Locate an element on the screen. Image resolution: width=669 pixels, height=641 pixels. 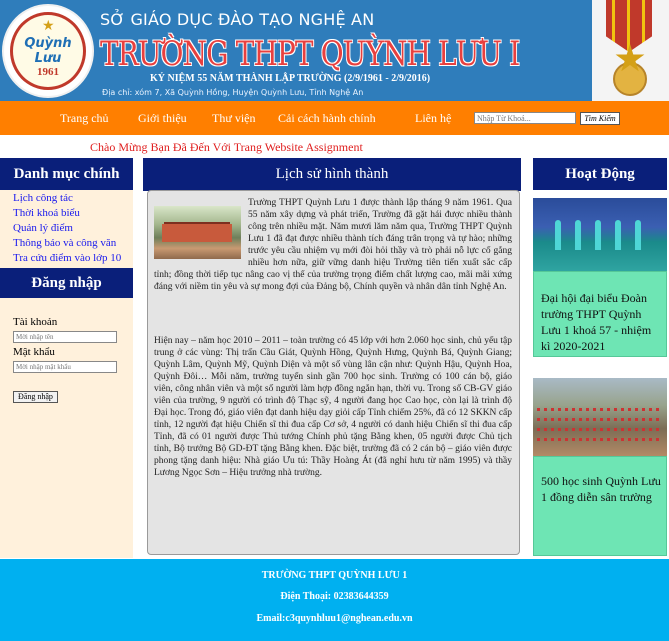
menu-title: Danh mục chính is located at coordinates (66, 174).